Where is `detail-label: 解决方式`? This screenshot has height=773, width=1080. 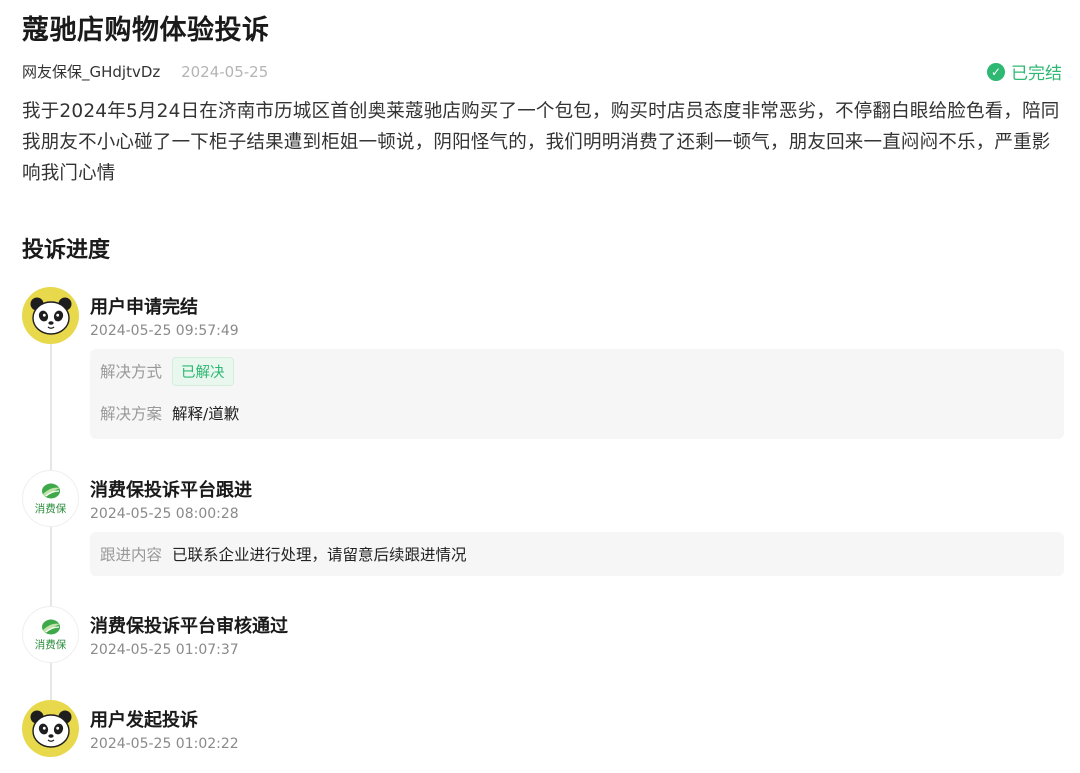 detail-label: 解决方式 is located at coordinates (131, 372).